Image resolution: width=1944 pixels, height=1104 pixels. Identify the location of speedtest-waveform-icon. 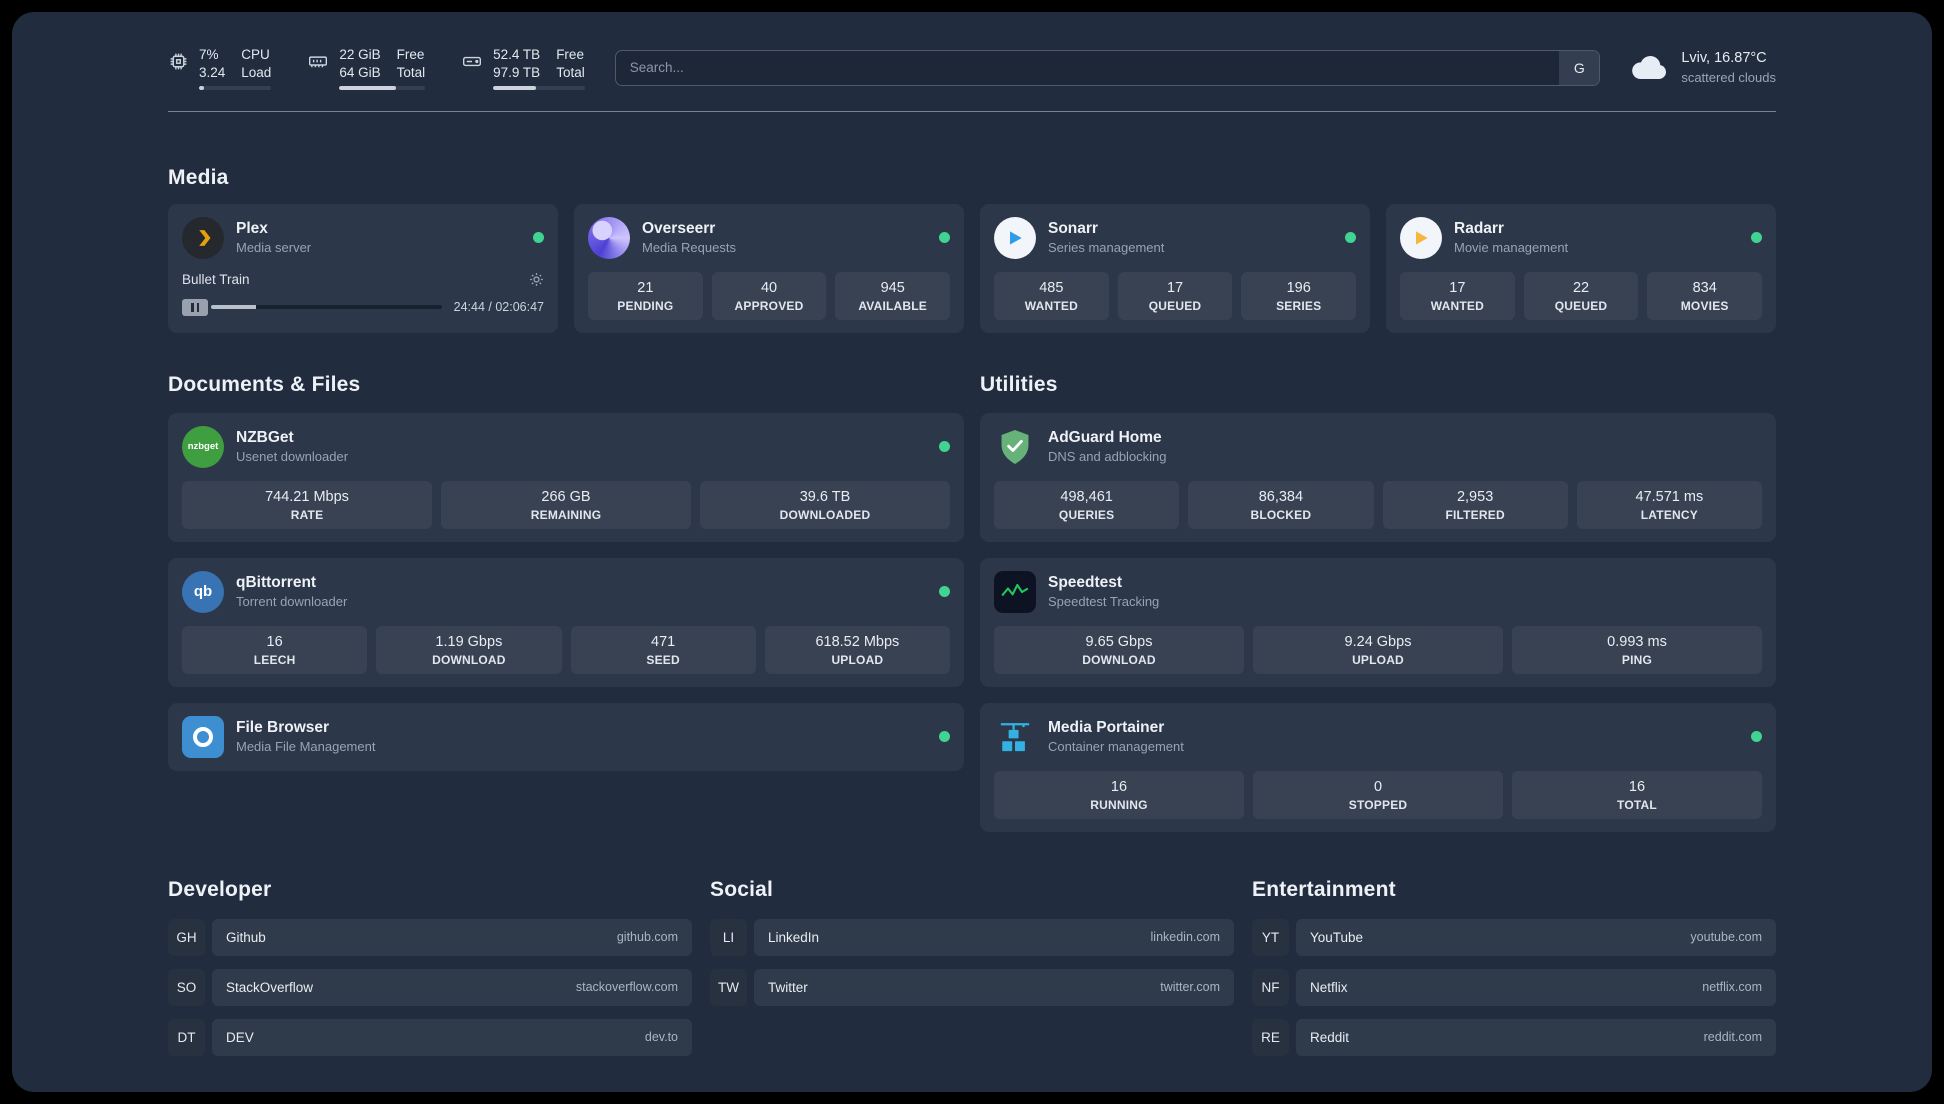
(1015, 591).